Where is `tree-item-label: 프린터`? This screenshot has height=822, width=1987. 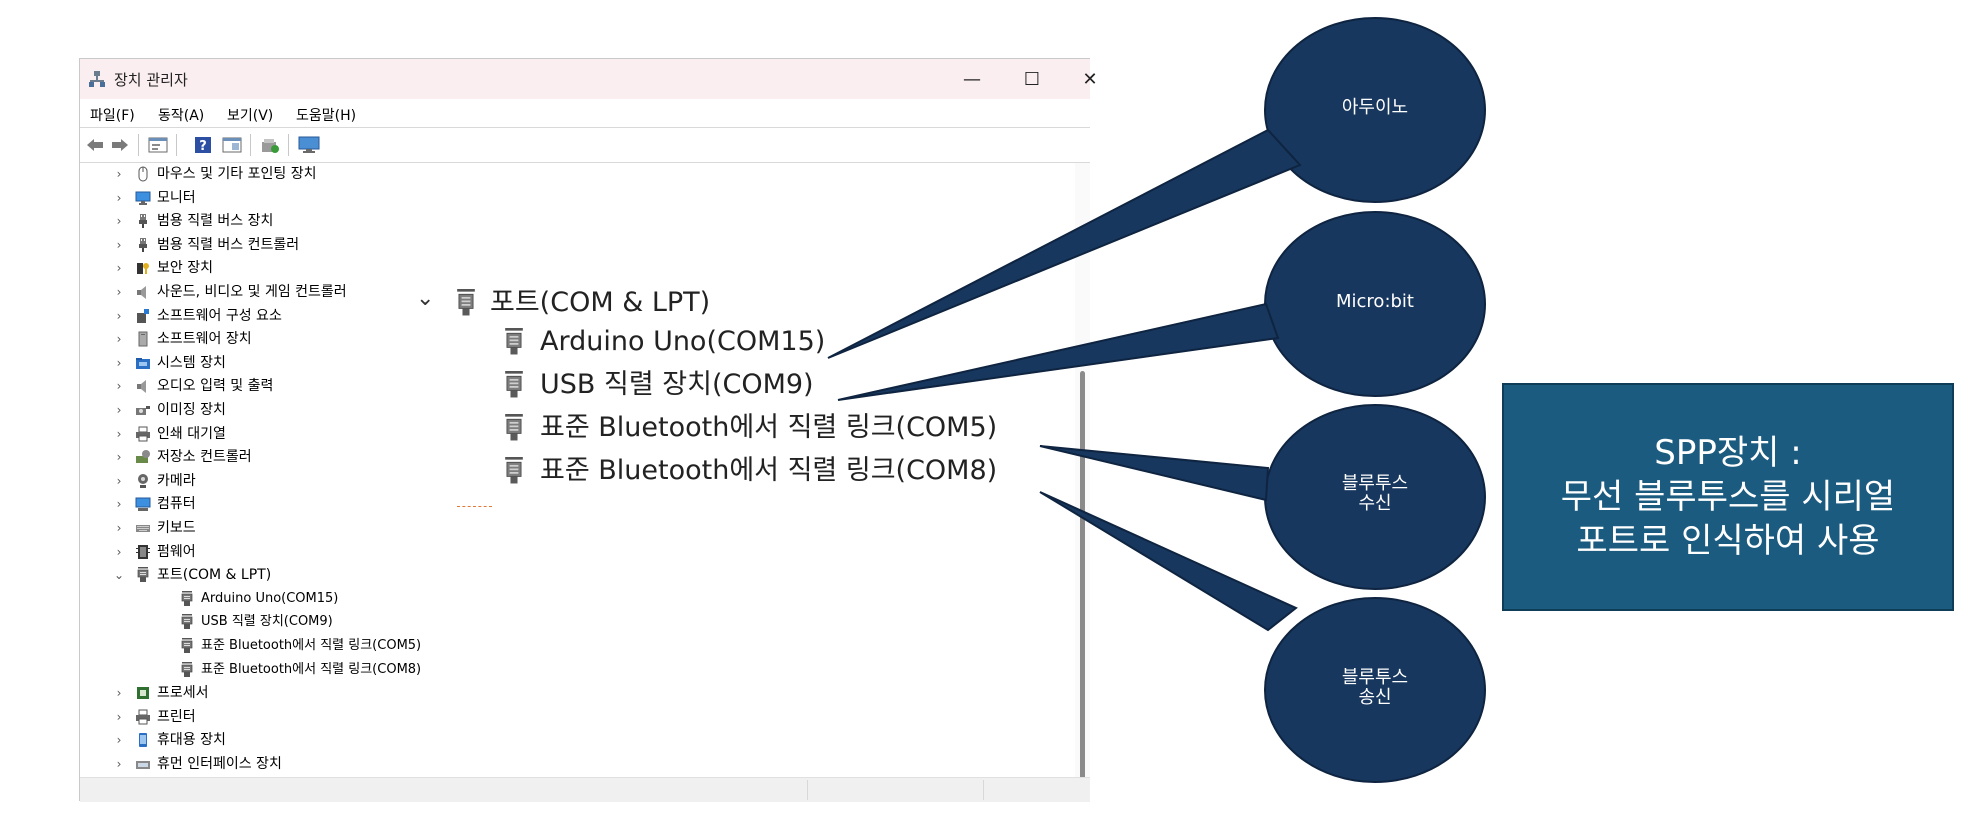
tree-item-label: 프린터 is located at coordinates (176, 716).